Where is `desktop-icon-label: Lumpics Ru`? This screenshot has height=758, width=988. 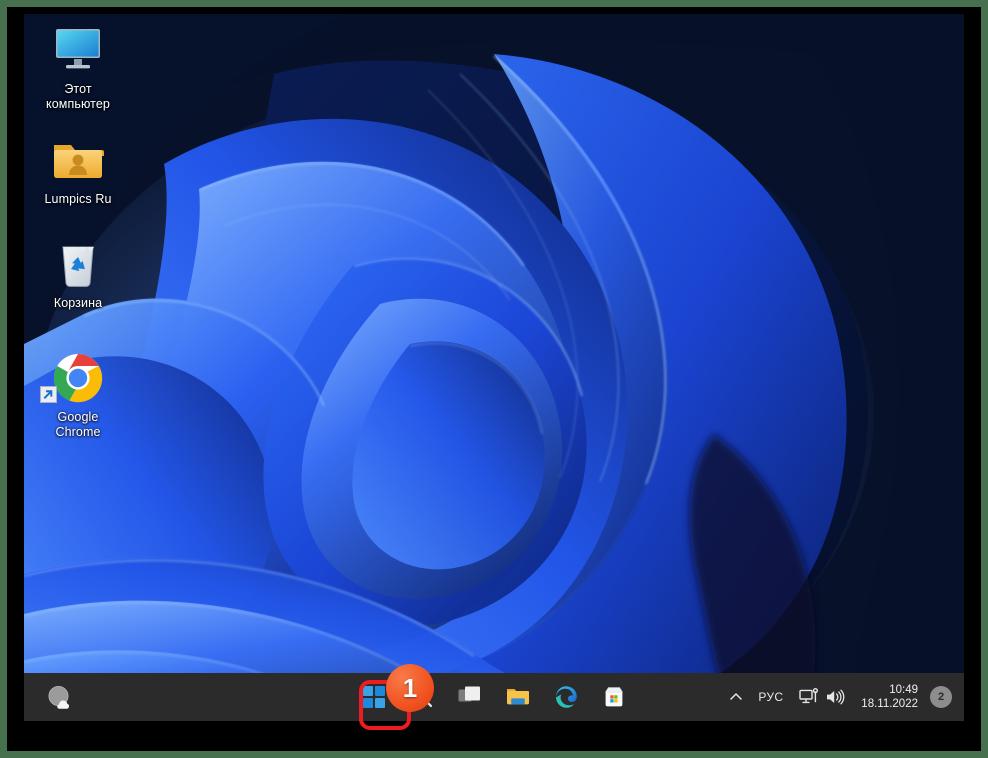
desktop-icon-label: Lumpics Ru is located at coordinates (78, 199).